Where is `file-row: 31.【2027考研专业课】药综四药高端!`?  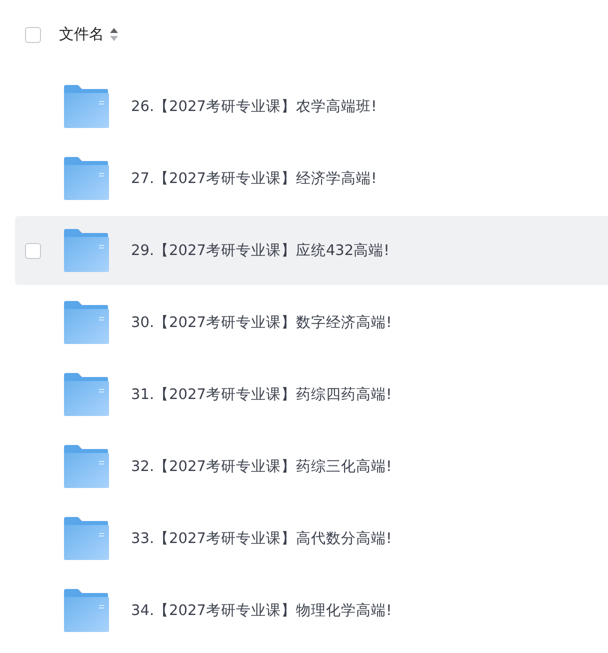 file-row: 31.【2027考研专业课】药综四药高端! is located at coordinates (311, 394).